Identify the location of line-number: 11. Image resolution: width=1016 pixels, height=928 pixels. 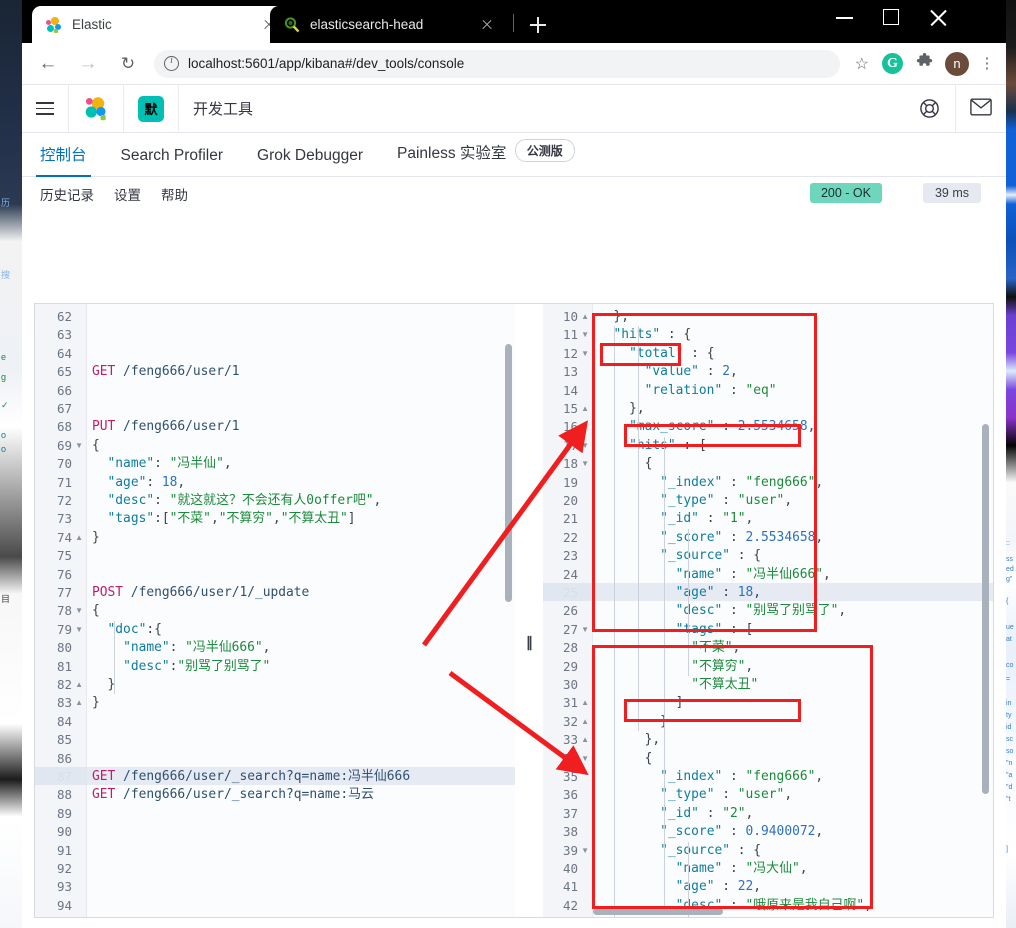
(570, 335).